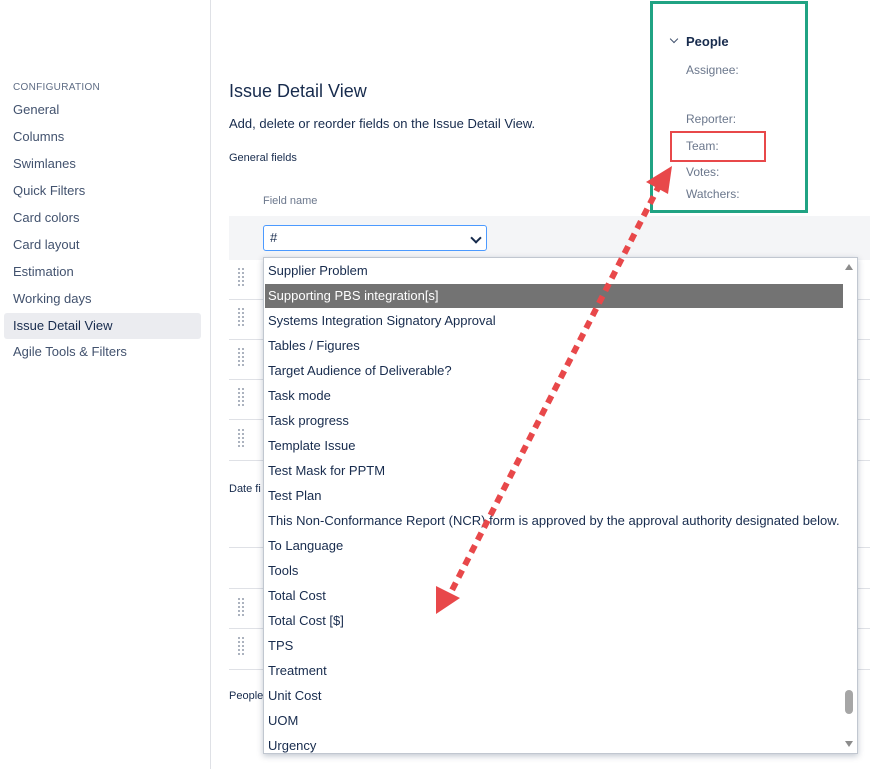 The height and width of the screenshot is (769, 870). Describe the element at coordinates (448, 600) in the screenshot. I see `arrow-head-bottom` at that location.